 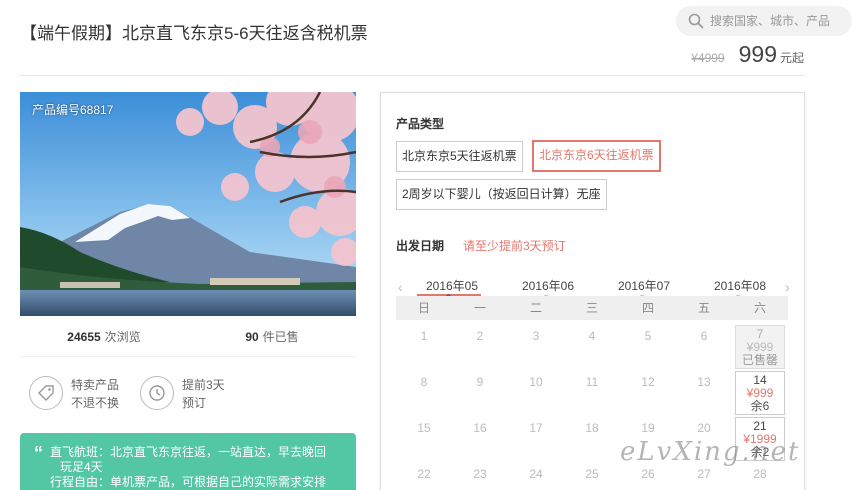 I want to click on calendar-day: 26, so click(x=648, y=476).